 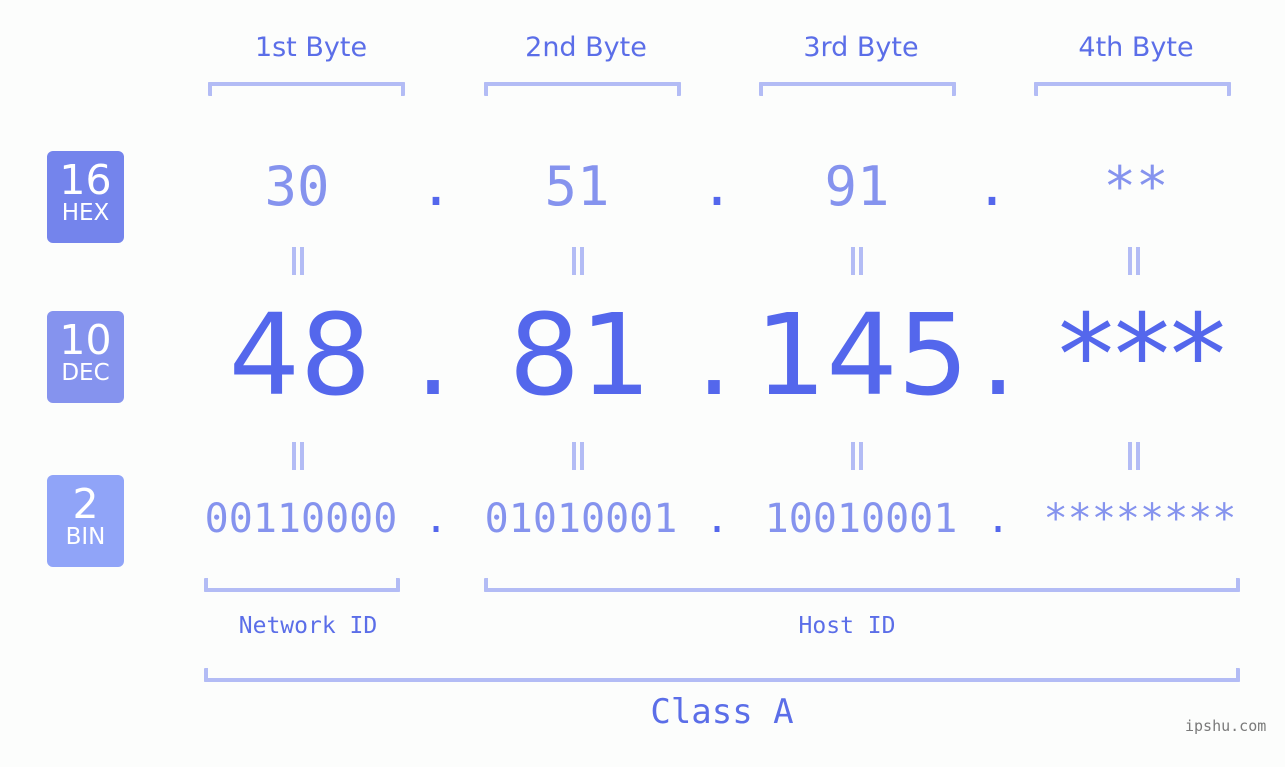 I want to click on byte-header-1: 1st Byte, so click(x=311, y=47).